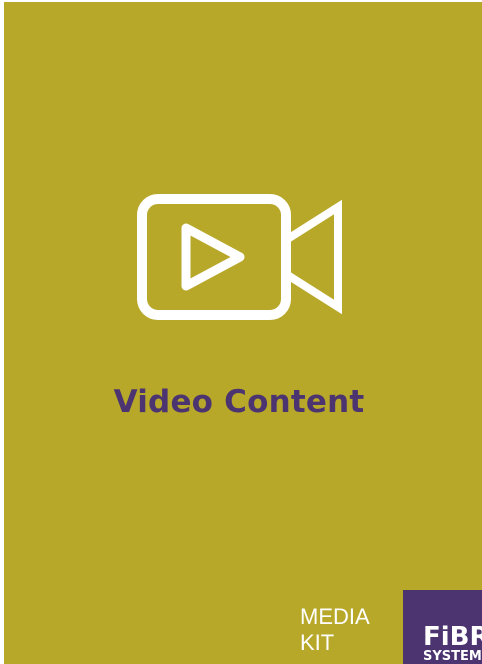  I want to click on play-triangle, so click(213, 257).